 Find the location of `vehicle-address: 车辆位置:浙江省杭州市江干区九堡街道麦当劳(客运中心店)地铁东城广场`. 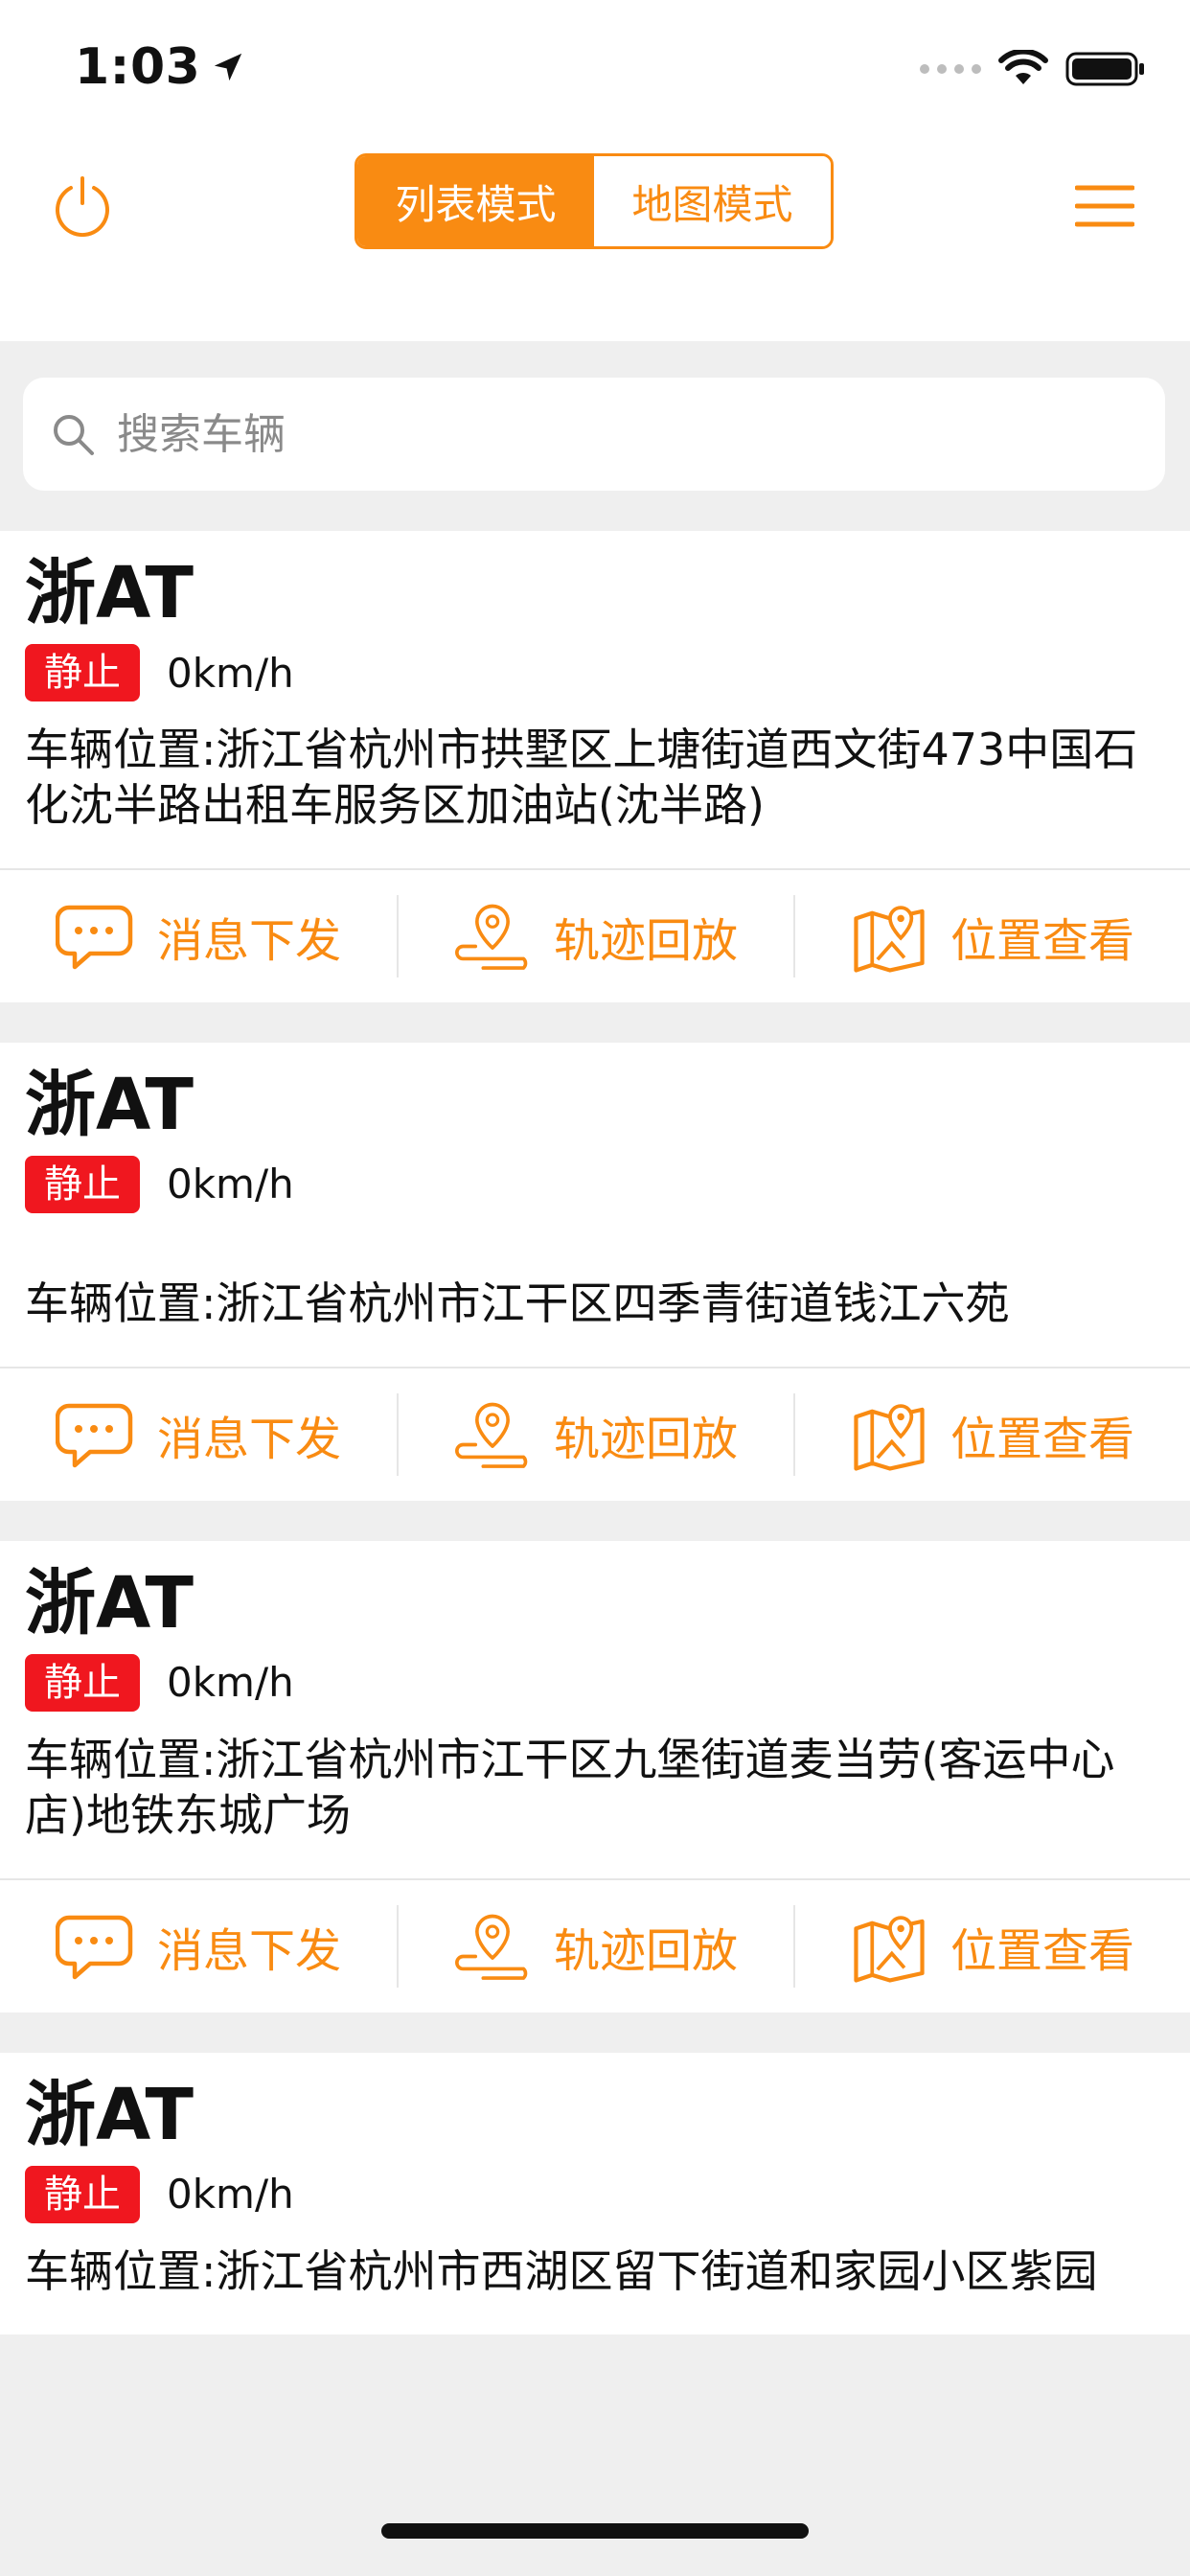

vehicle-address: 车辆位置:浙江省杭州市江干区九堡街道麦当劳(客运中心店)地铁东城广场 is located at coordinates (570, 1787).